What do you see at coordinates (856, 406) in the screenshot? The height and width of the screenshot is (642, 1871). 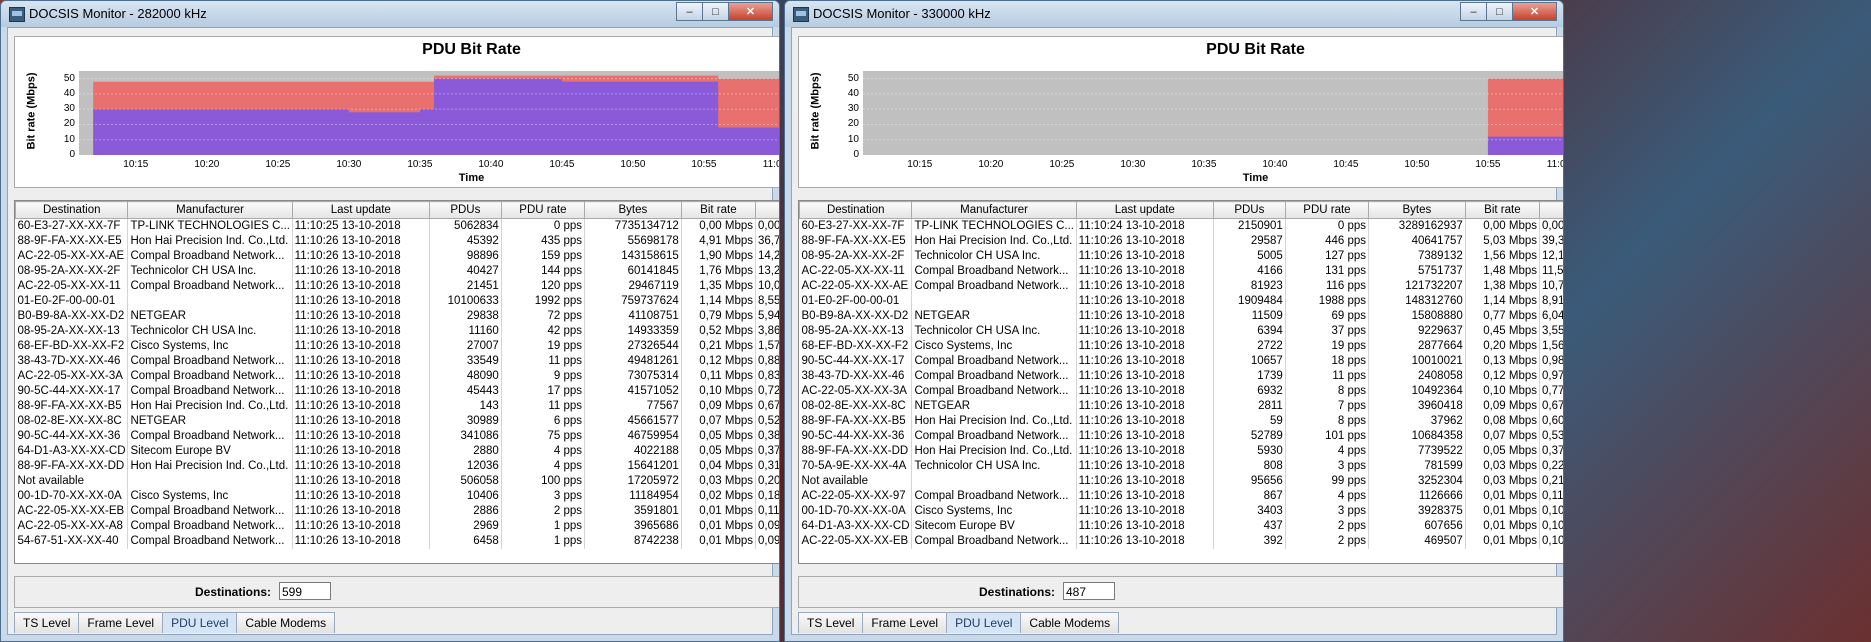 I see `destination-cell: 08-02-8E-XX-XX-8C` at bounding box center [856, 406].